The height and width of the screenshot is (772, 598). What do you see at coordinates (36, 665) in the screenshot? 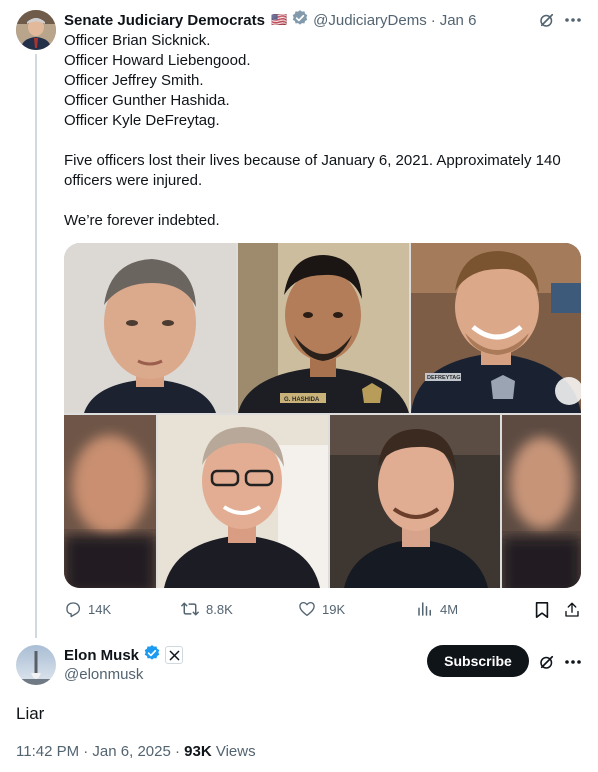
I see `reply-author-avatar` at bounding box center [36, 665].